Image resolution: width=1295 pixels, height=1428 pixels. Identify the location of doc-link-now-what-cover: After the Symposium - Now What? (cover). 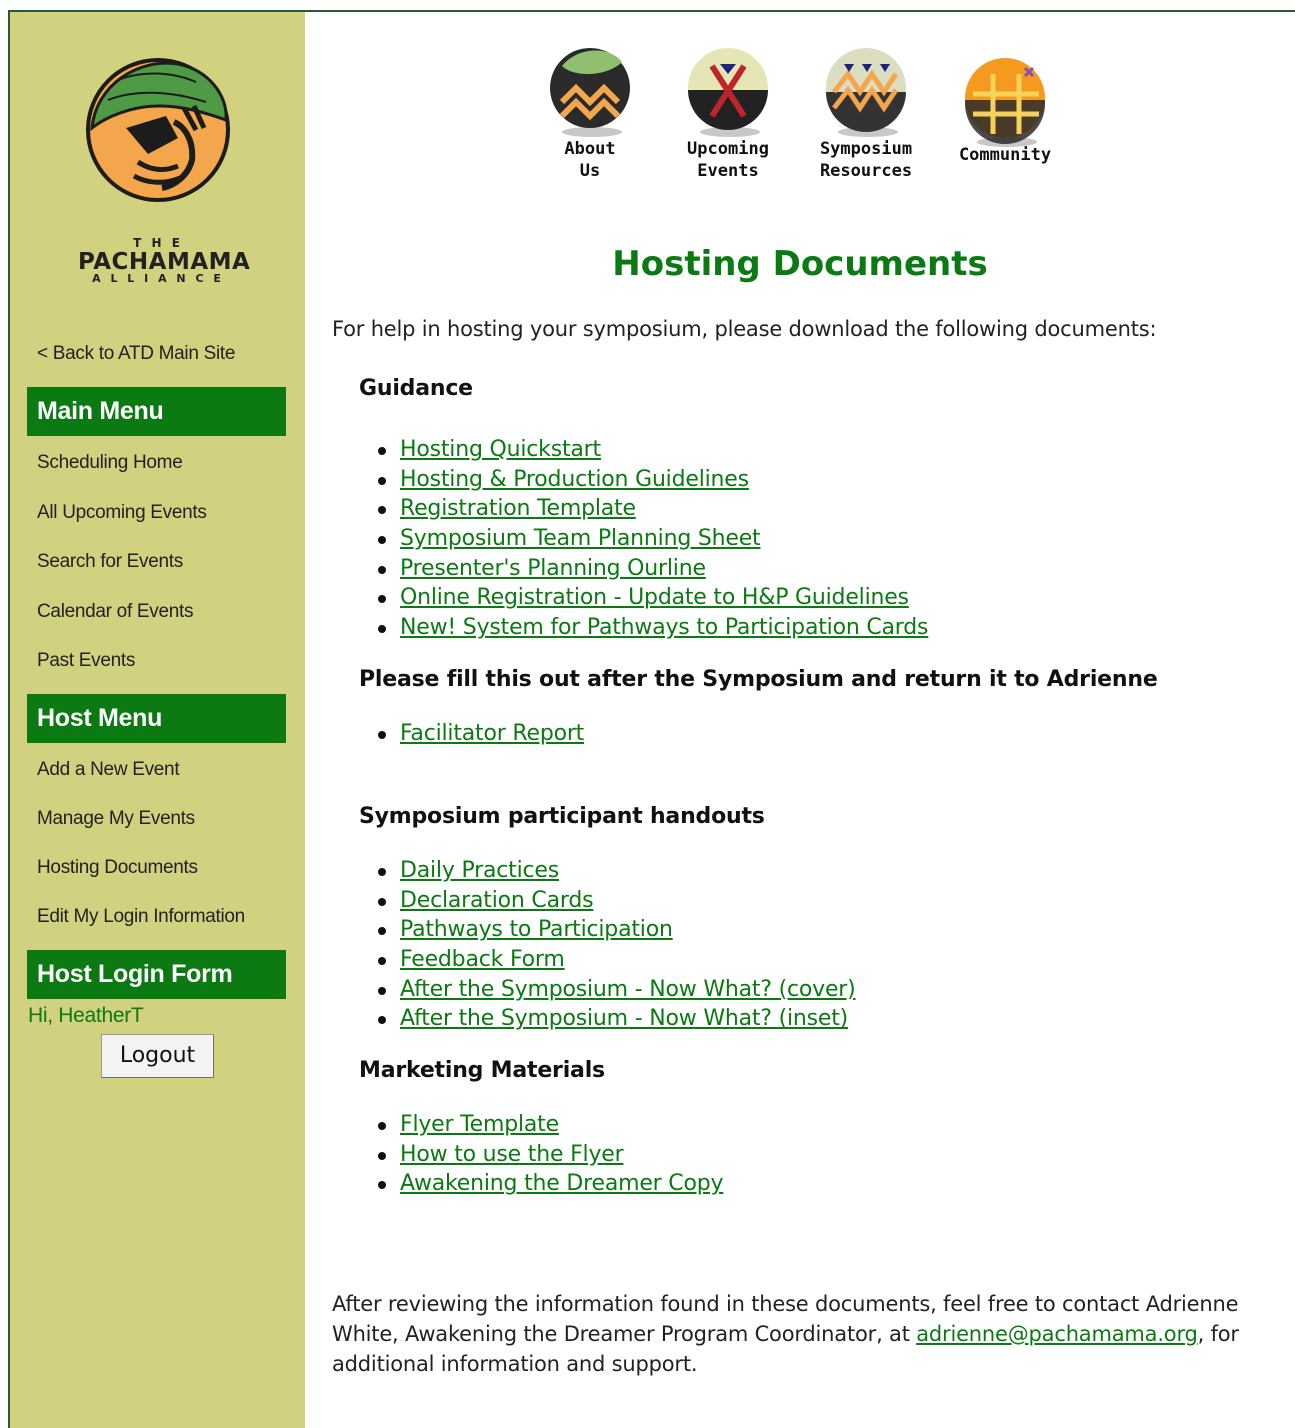
(628, 989).